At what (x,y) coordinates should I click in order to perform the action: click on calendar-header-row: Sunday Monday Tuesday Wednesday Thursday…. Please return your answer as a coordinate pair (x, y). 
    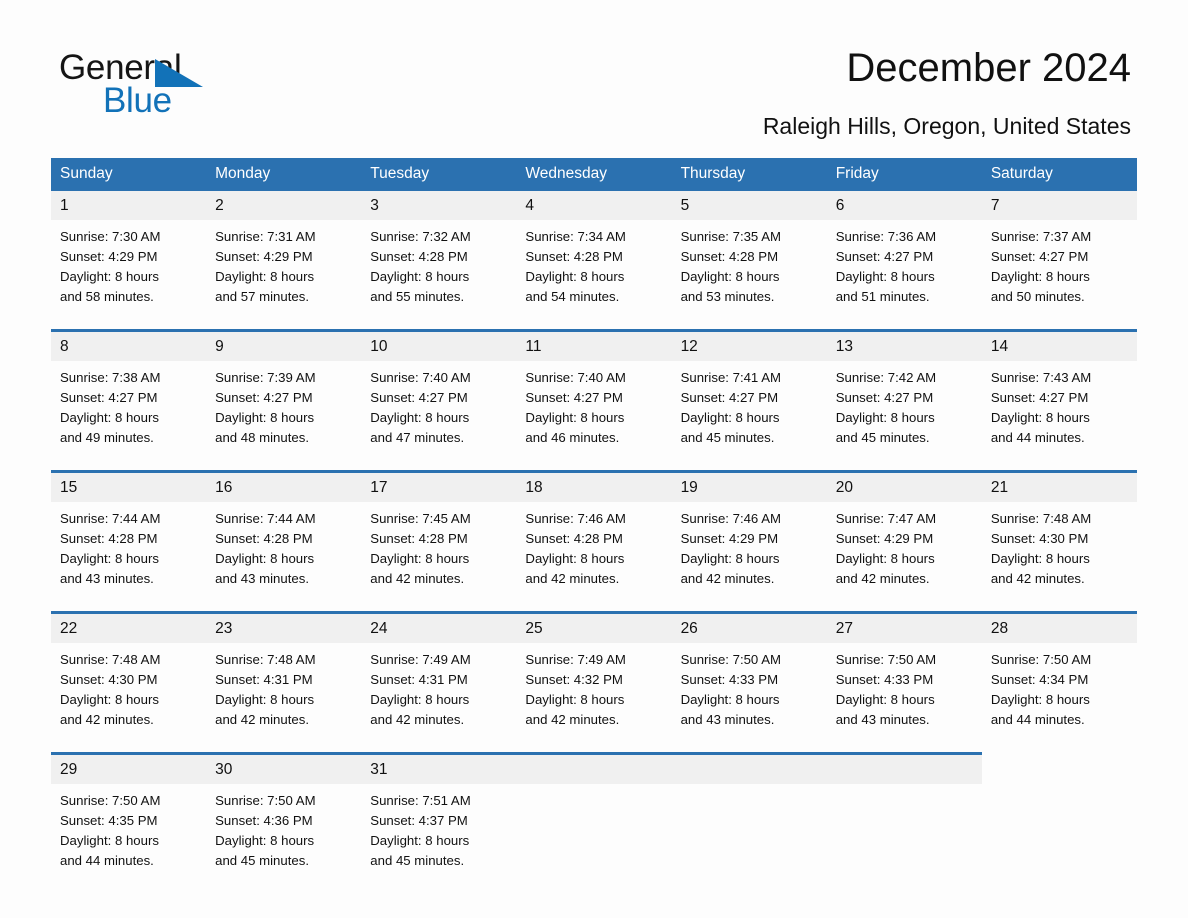
    Looking at the image, I should click on (594, 174).